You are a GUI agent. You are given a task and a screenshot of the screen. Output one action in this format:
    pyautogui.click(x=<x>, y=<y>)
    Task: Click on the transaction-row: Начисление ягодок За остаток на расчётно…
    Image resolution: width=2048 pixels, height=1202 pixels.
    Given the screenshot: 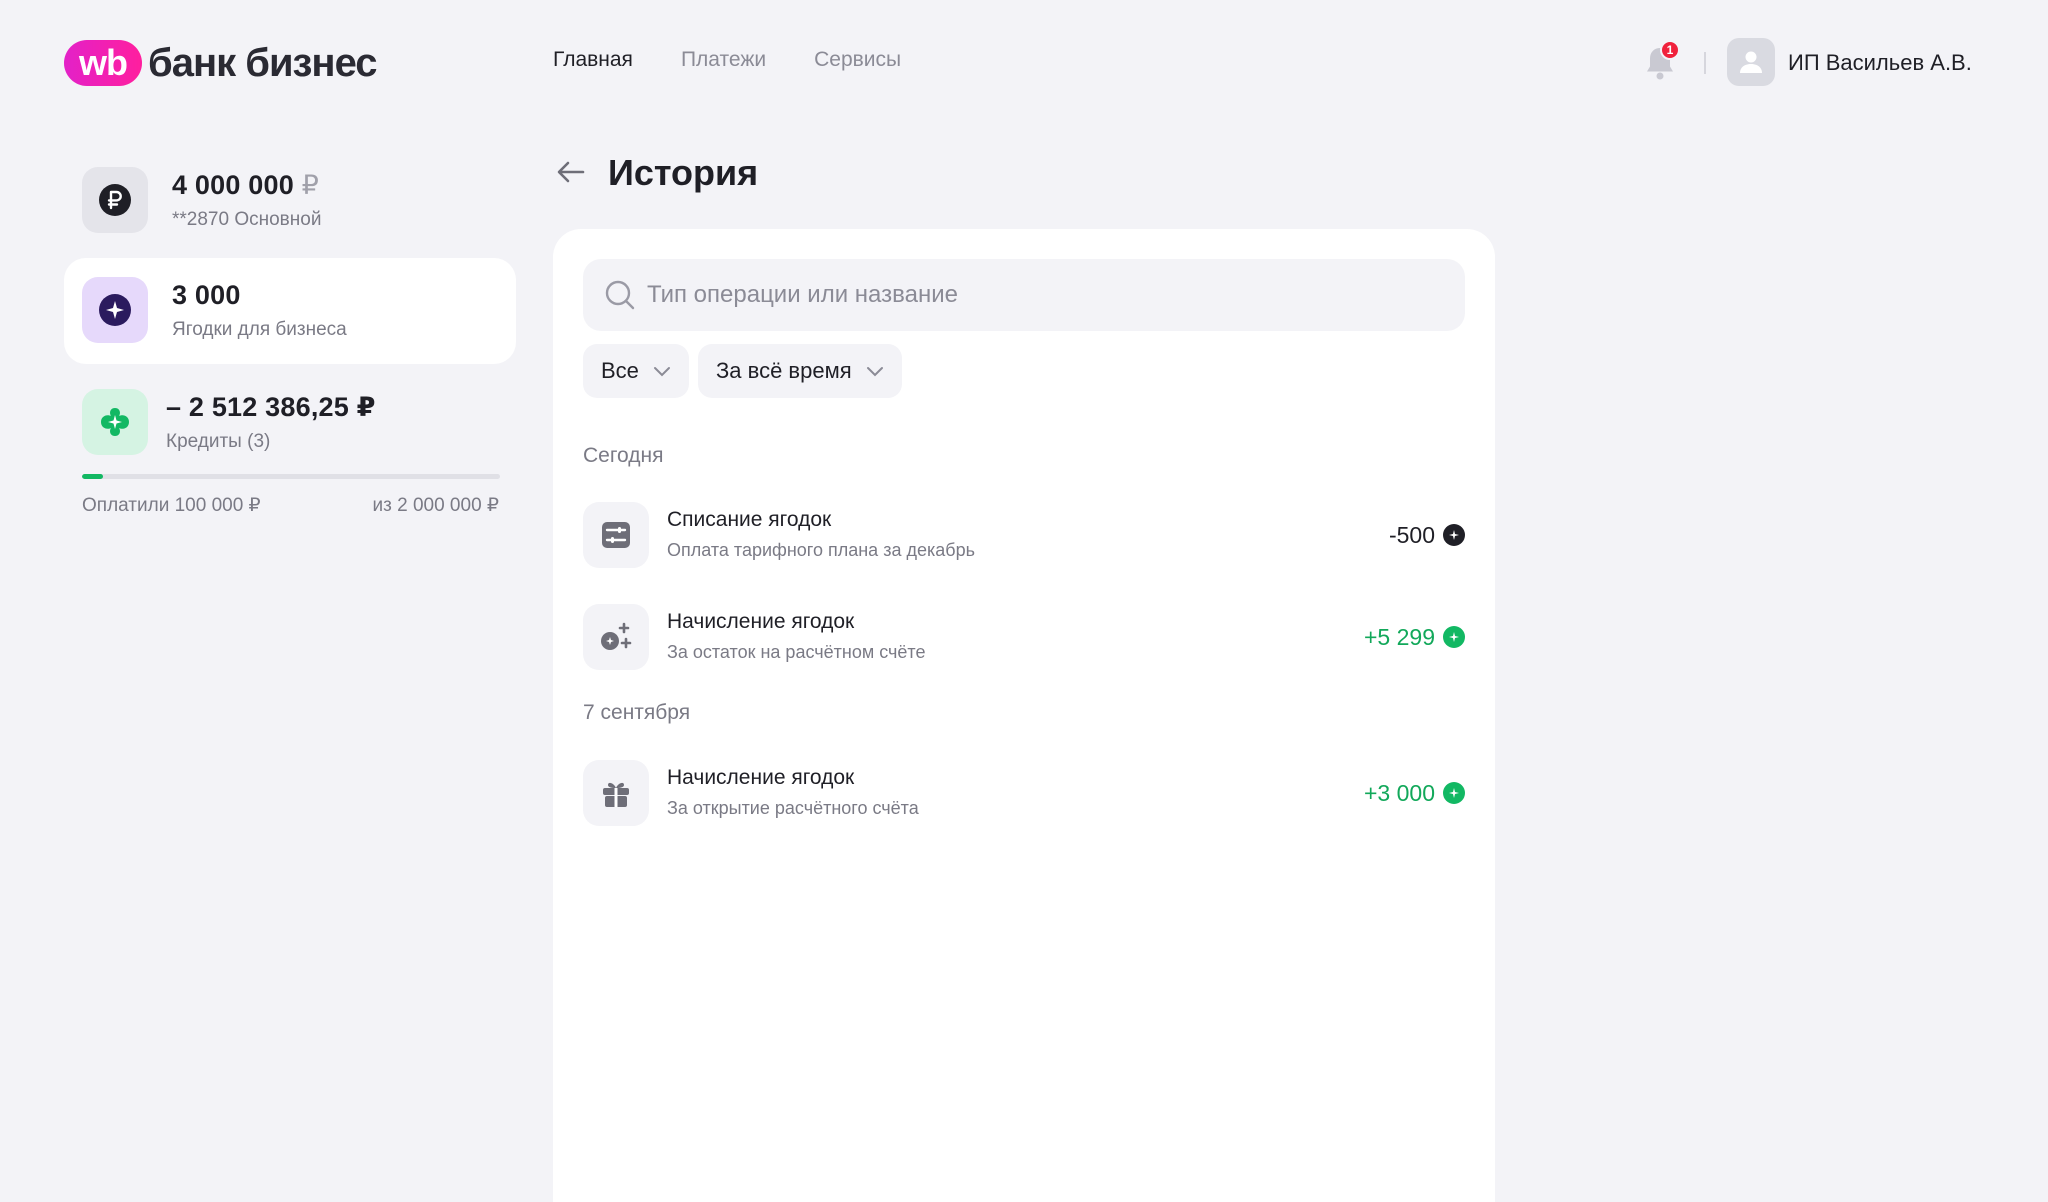 What is the action you would take?
    pyautogui.click(x=1024, y=637)
    